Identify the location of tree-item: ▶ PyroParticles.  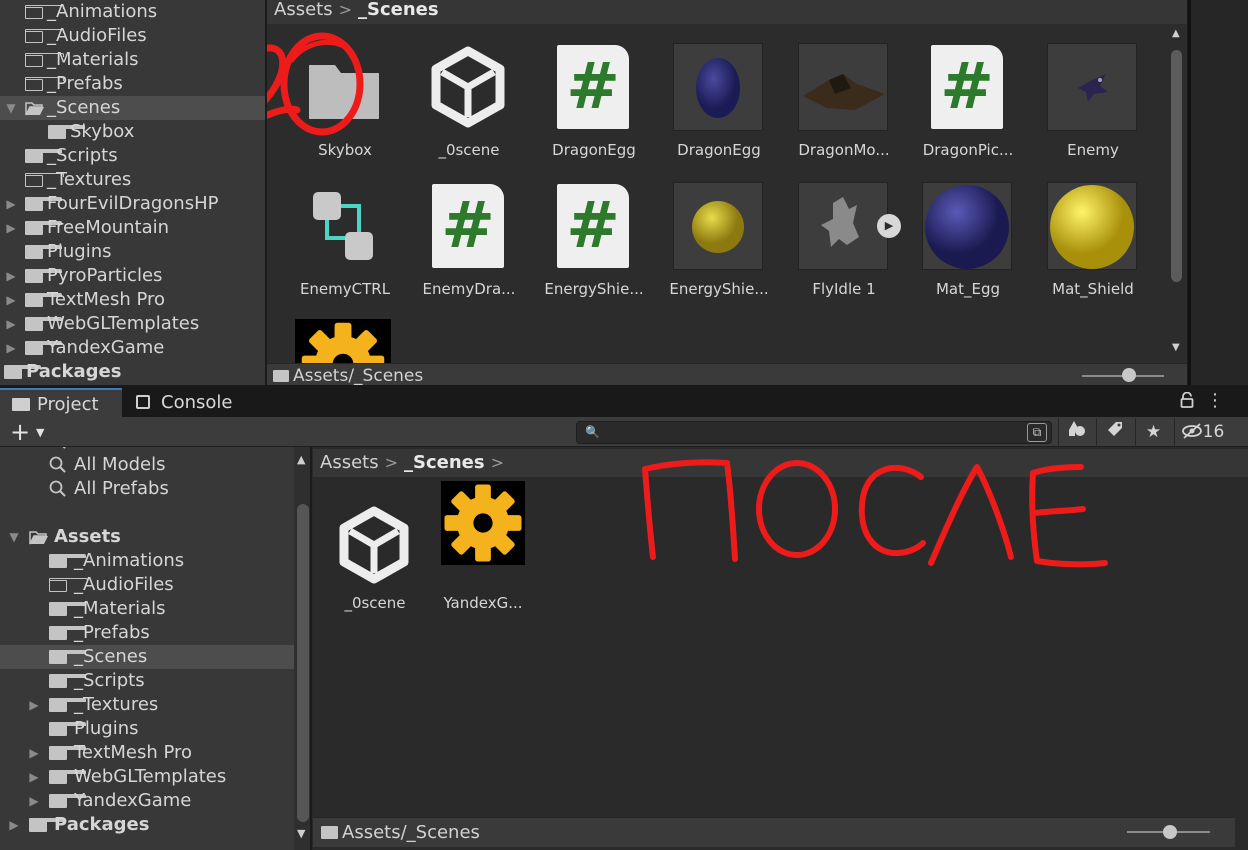
(132, 276).